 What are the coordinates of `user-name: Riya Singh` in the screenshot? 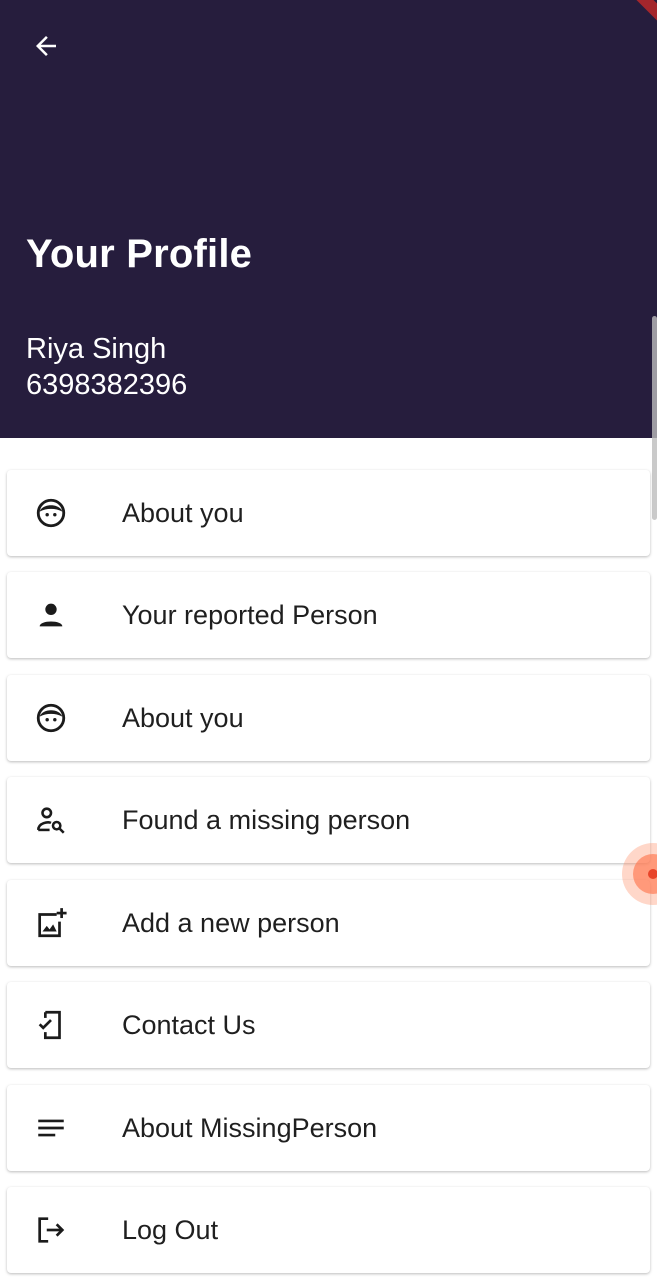 It's located at (96, 349).